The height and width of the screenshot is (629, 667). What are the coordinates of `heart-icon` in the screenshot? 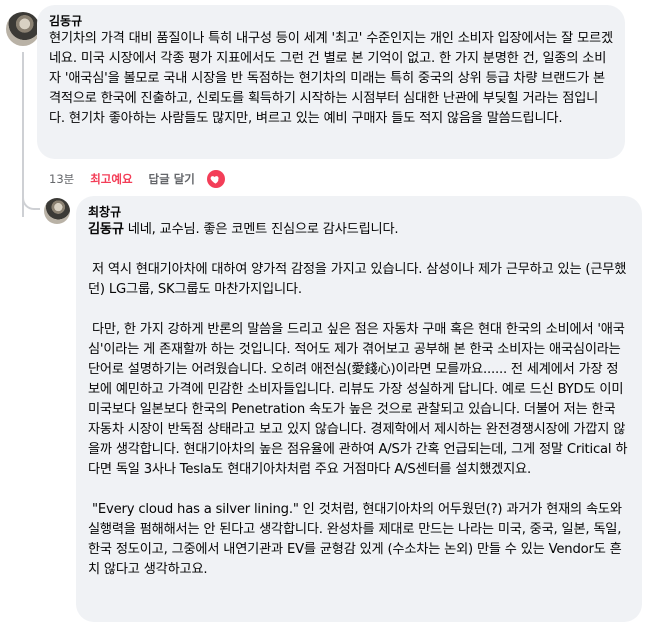 It's located at (215, 179).